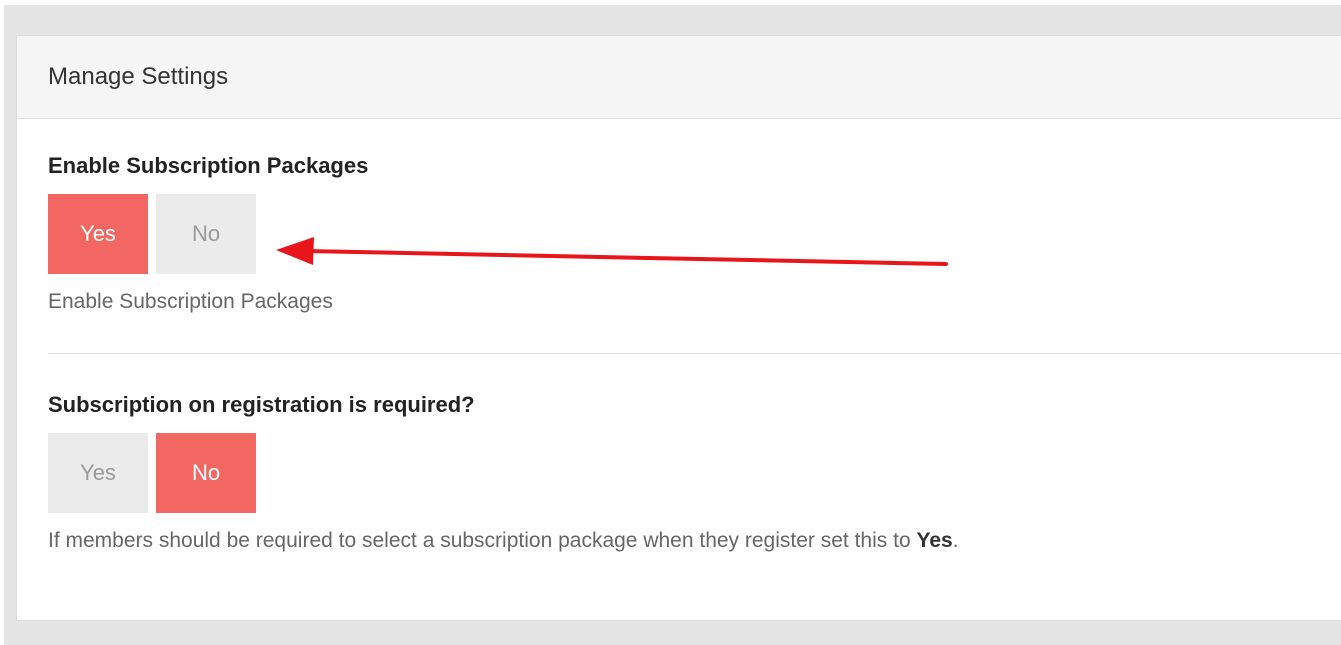  I want to click on setting-label: Enable Subscription Packages, so click(208, 165).